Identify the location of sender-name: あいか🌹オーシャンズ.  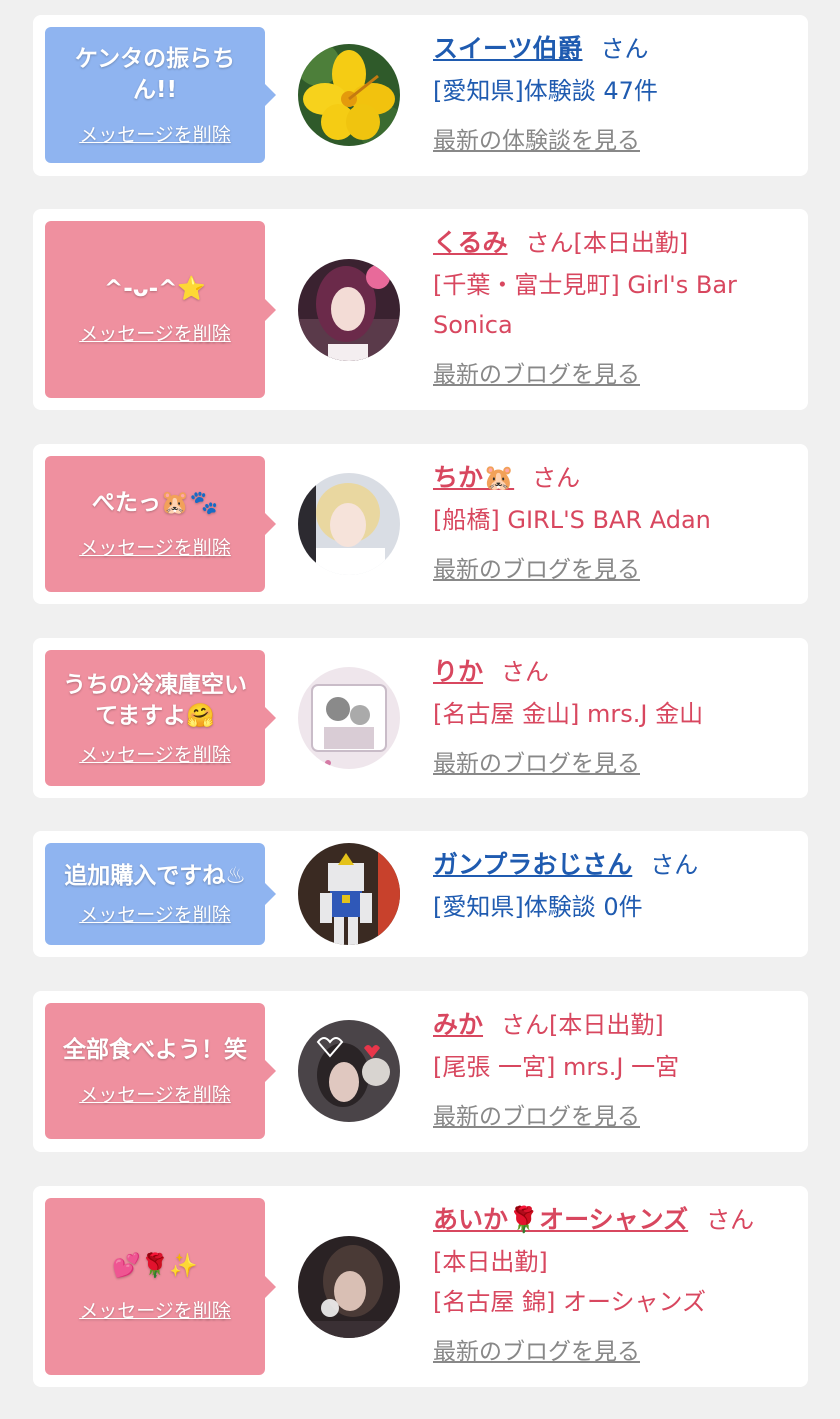
(560, 1219).